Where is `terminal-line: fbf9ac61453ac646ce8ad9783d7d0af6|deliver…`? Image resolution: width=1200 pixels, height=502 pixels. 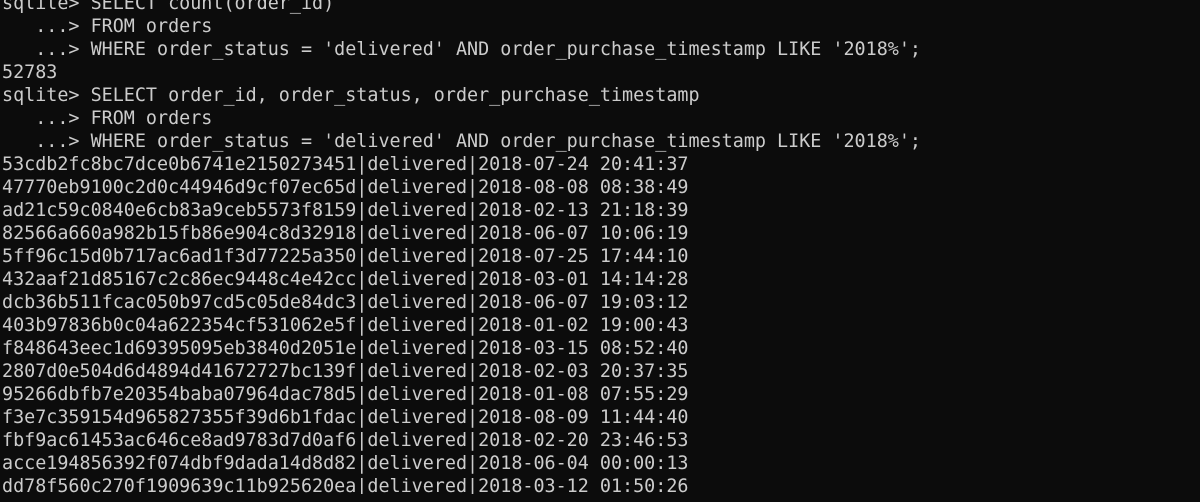 terminal-line: fbf9ac61453ac646ce8ad9783d7d0af6|deliver… is located at coordinates (345, 440).